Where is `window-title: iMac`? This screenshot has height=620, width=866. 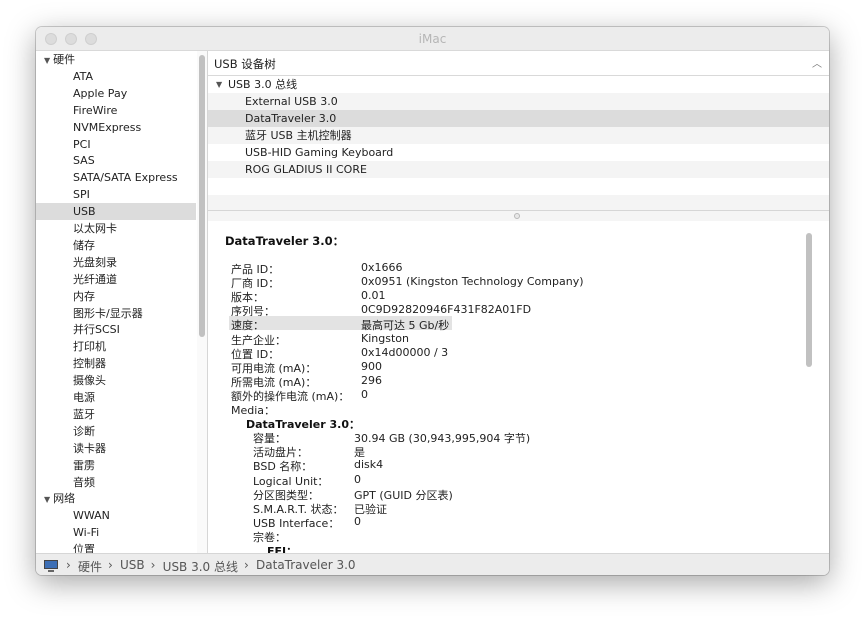 window-title: iMac is located at coordinates (432, 39).